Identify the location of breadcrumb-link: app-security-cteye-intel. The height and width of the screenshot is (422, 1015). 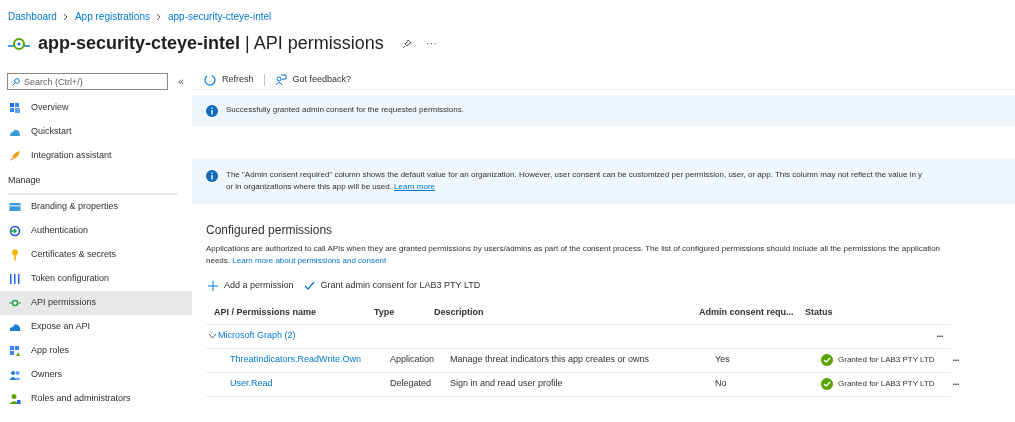
(219, 16).